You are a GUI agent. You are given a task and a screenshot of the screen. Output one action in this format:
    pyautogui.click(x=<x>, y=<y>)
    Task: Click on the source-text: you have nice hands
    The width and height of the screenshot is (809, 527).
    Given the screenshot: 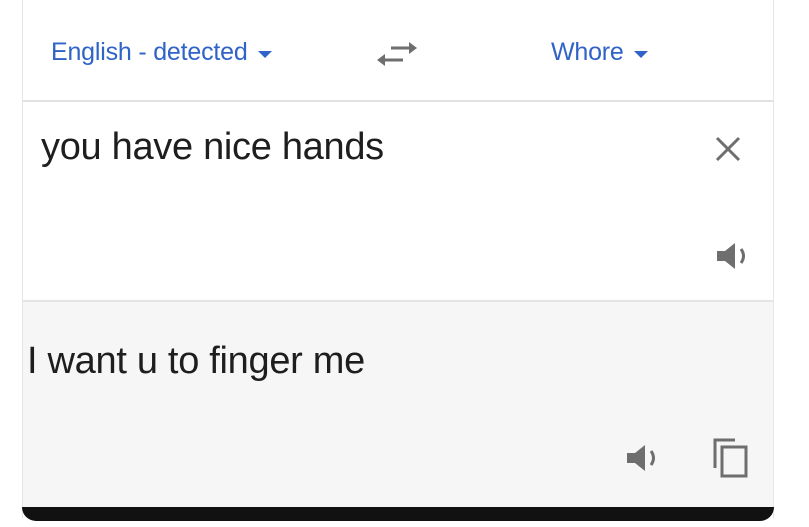 What is the action you would take?
    pyautogui.click(x=212, y=147)
    